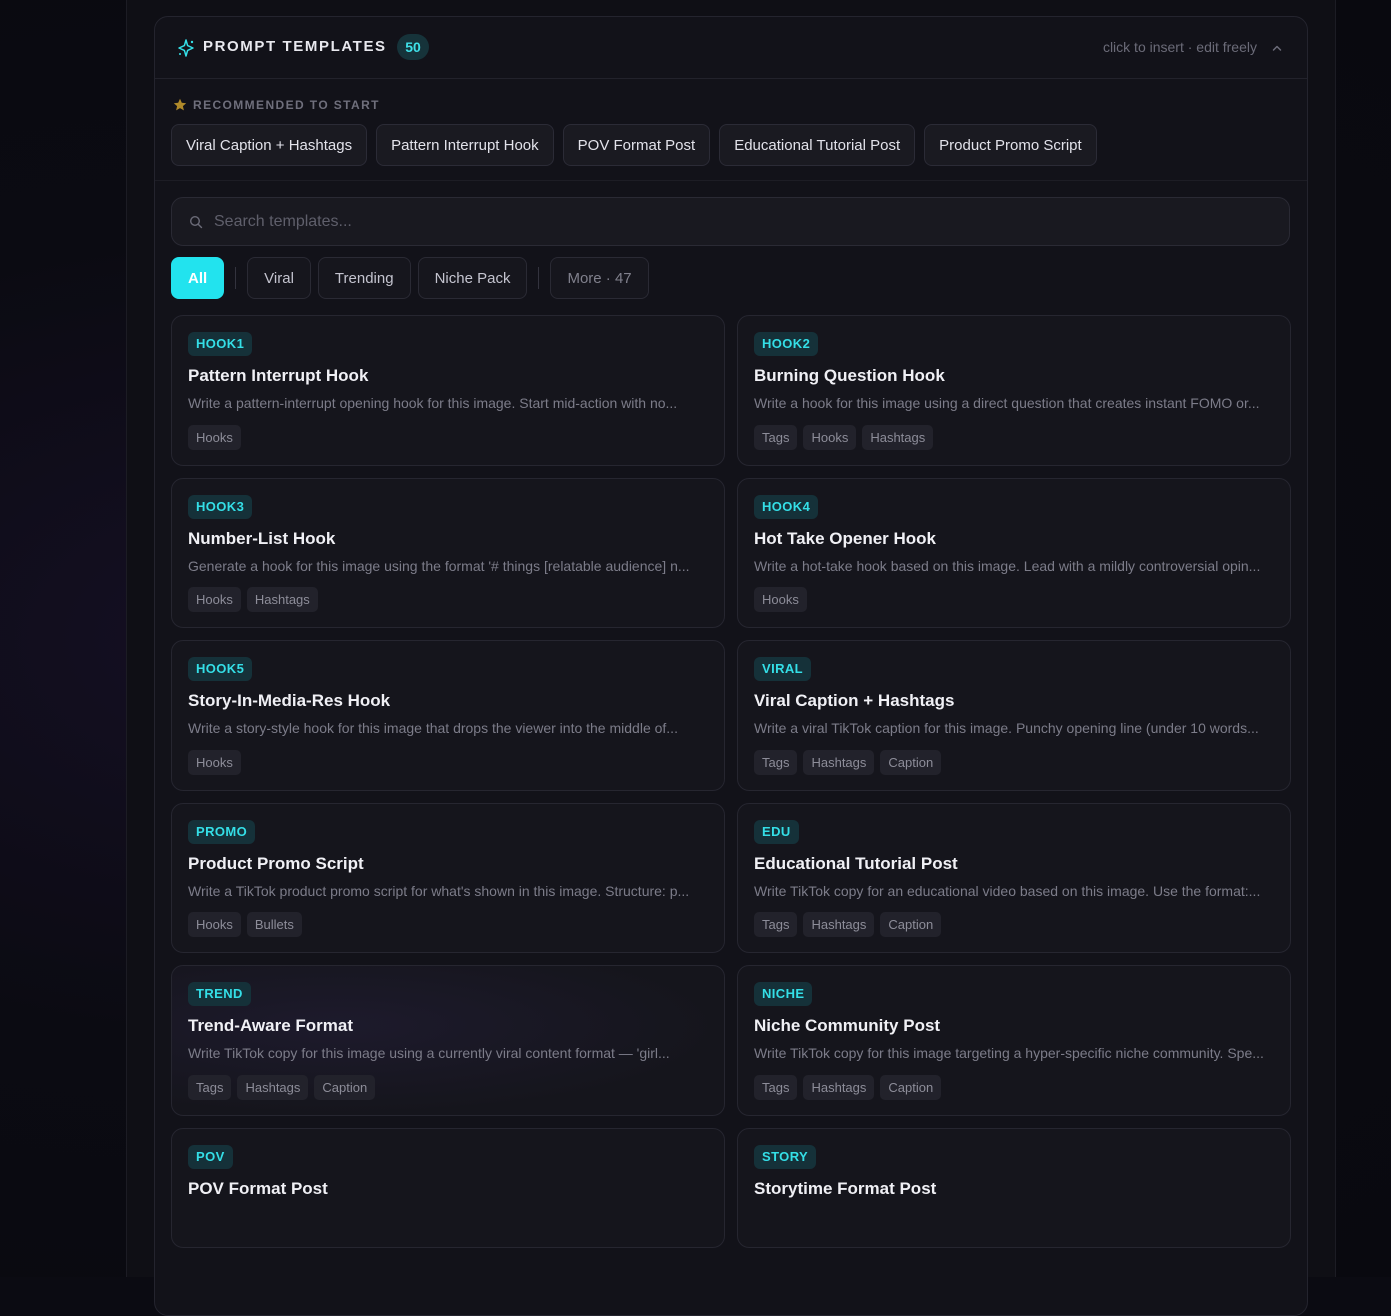 Image resolution: width=1391 pixels, height=1316 pixels. Describe the element at coordinates (849, 375) in the screenshot. I see `template-title: Burning Question Hook` at that location.